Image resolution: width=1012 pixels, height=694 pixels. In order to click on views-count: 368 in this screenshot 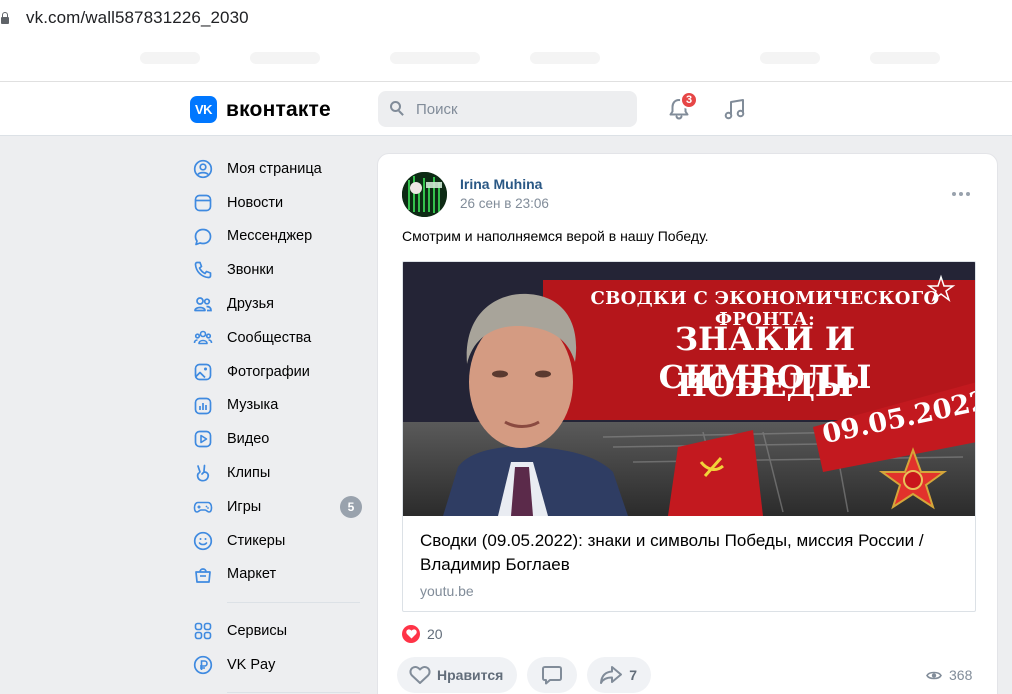, I will do `click(961, 675)`.